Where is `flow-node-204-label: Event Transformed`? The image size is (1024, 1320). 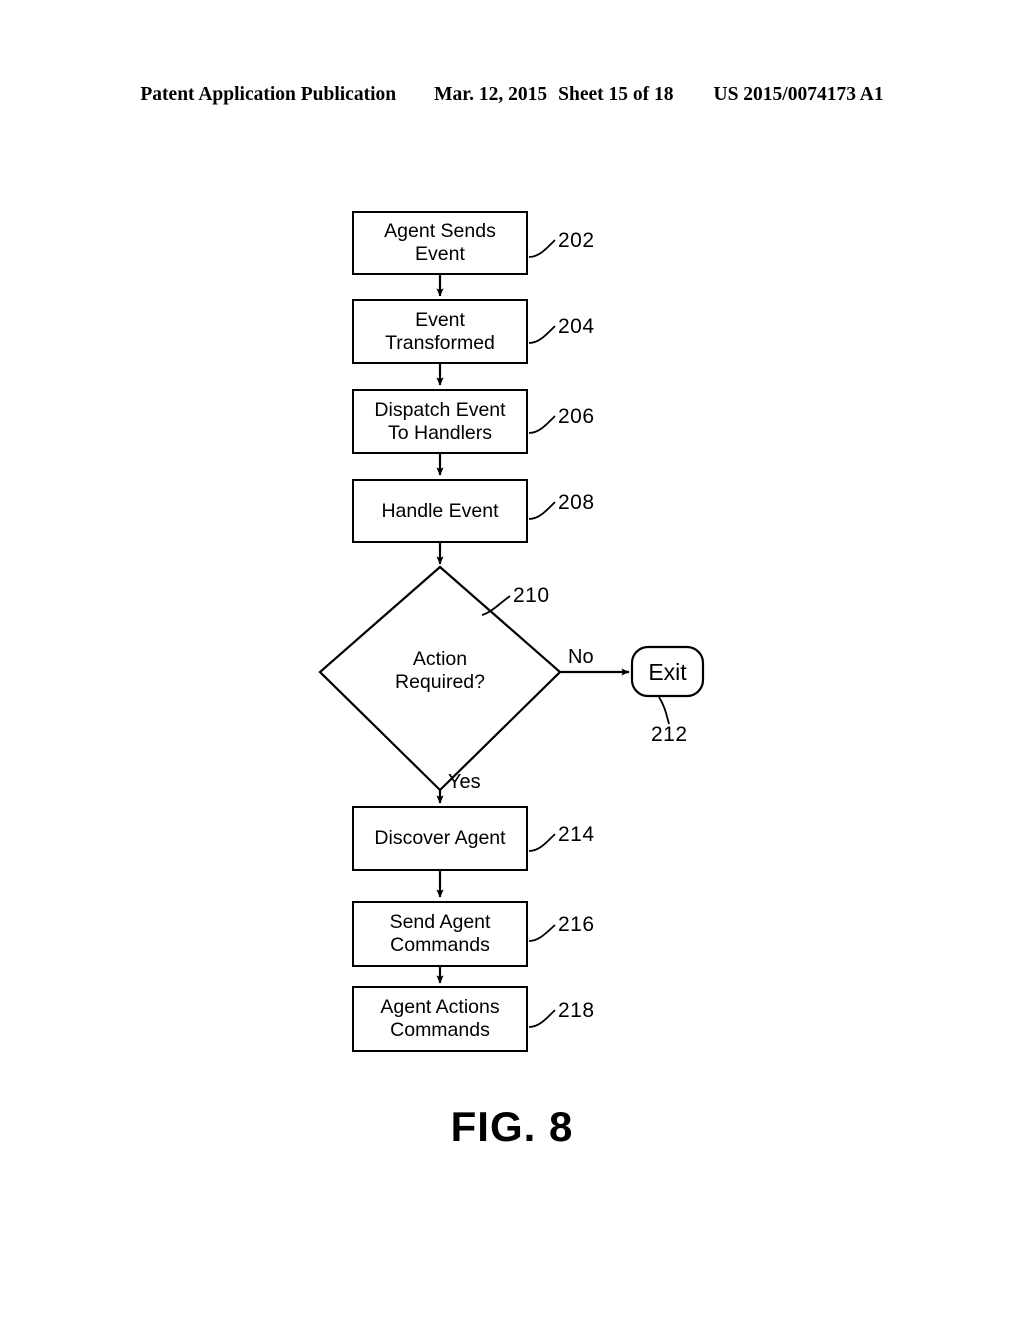 flow-node-204-label: Event Transformed is located at coordinates (440, 331).